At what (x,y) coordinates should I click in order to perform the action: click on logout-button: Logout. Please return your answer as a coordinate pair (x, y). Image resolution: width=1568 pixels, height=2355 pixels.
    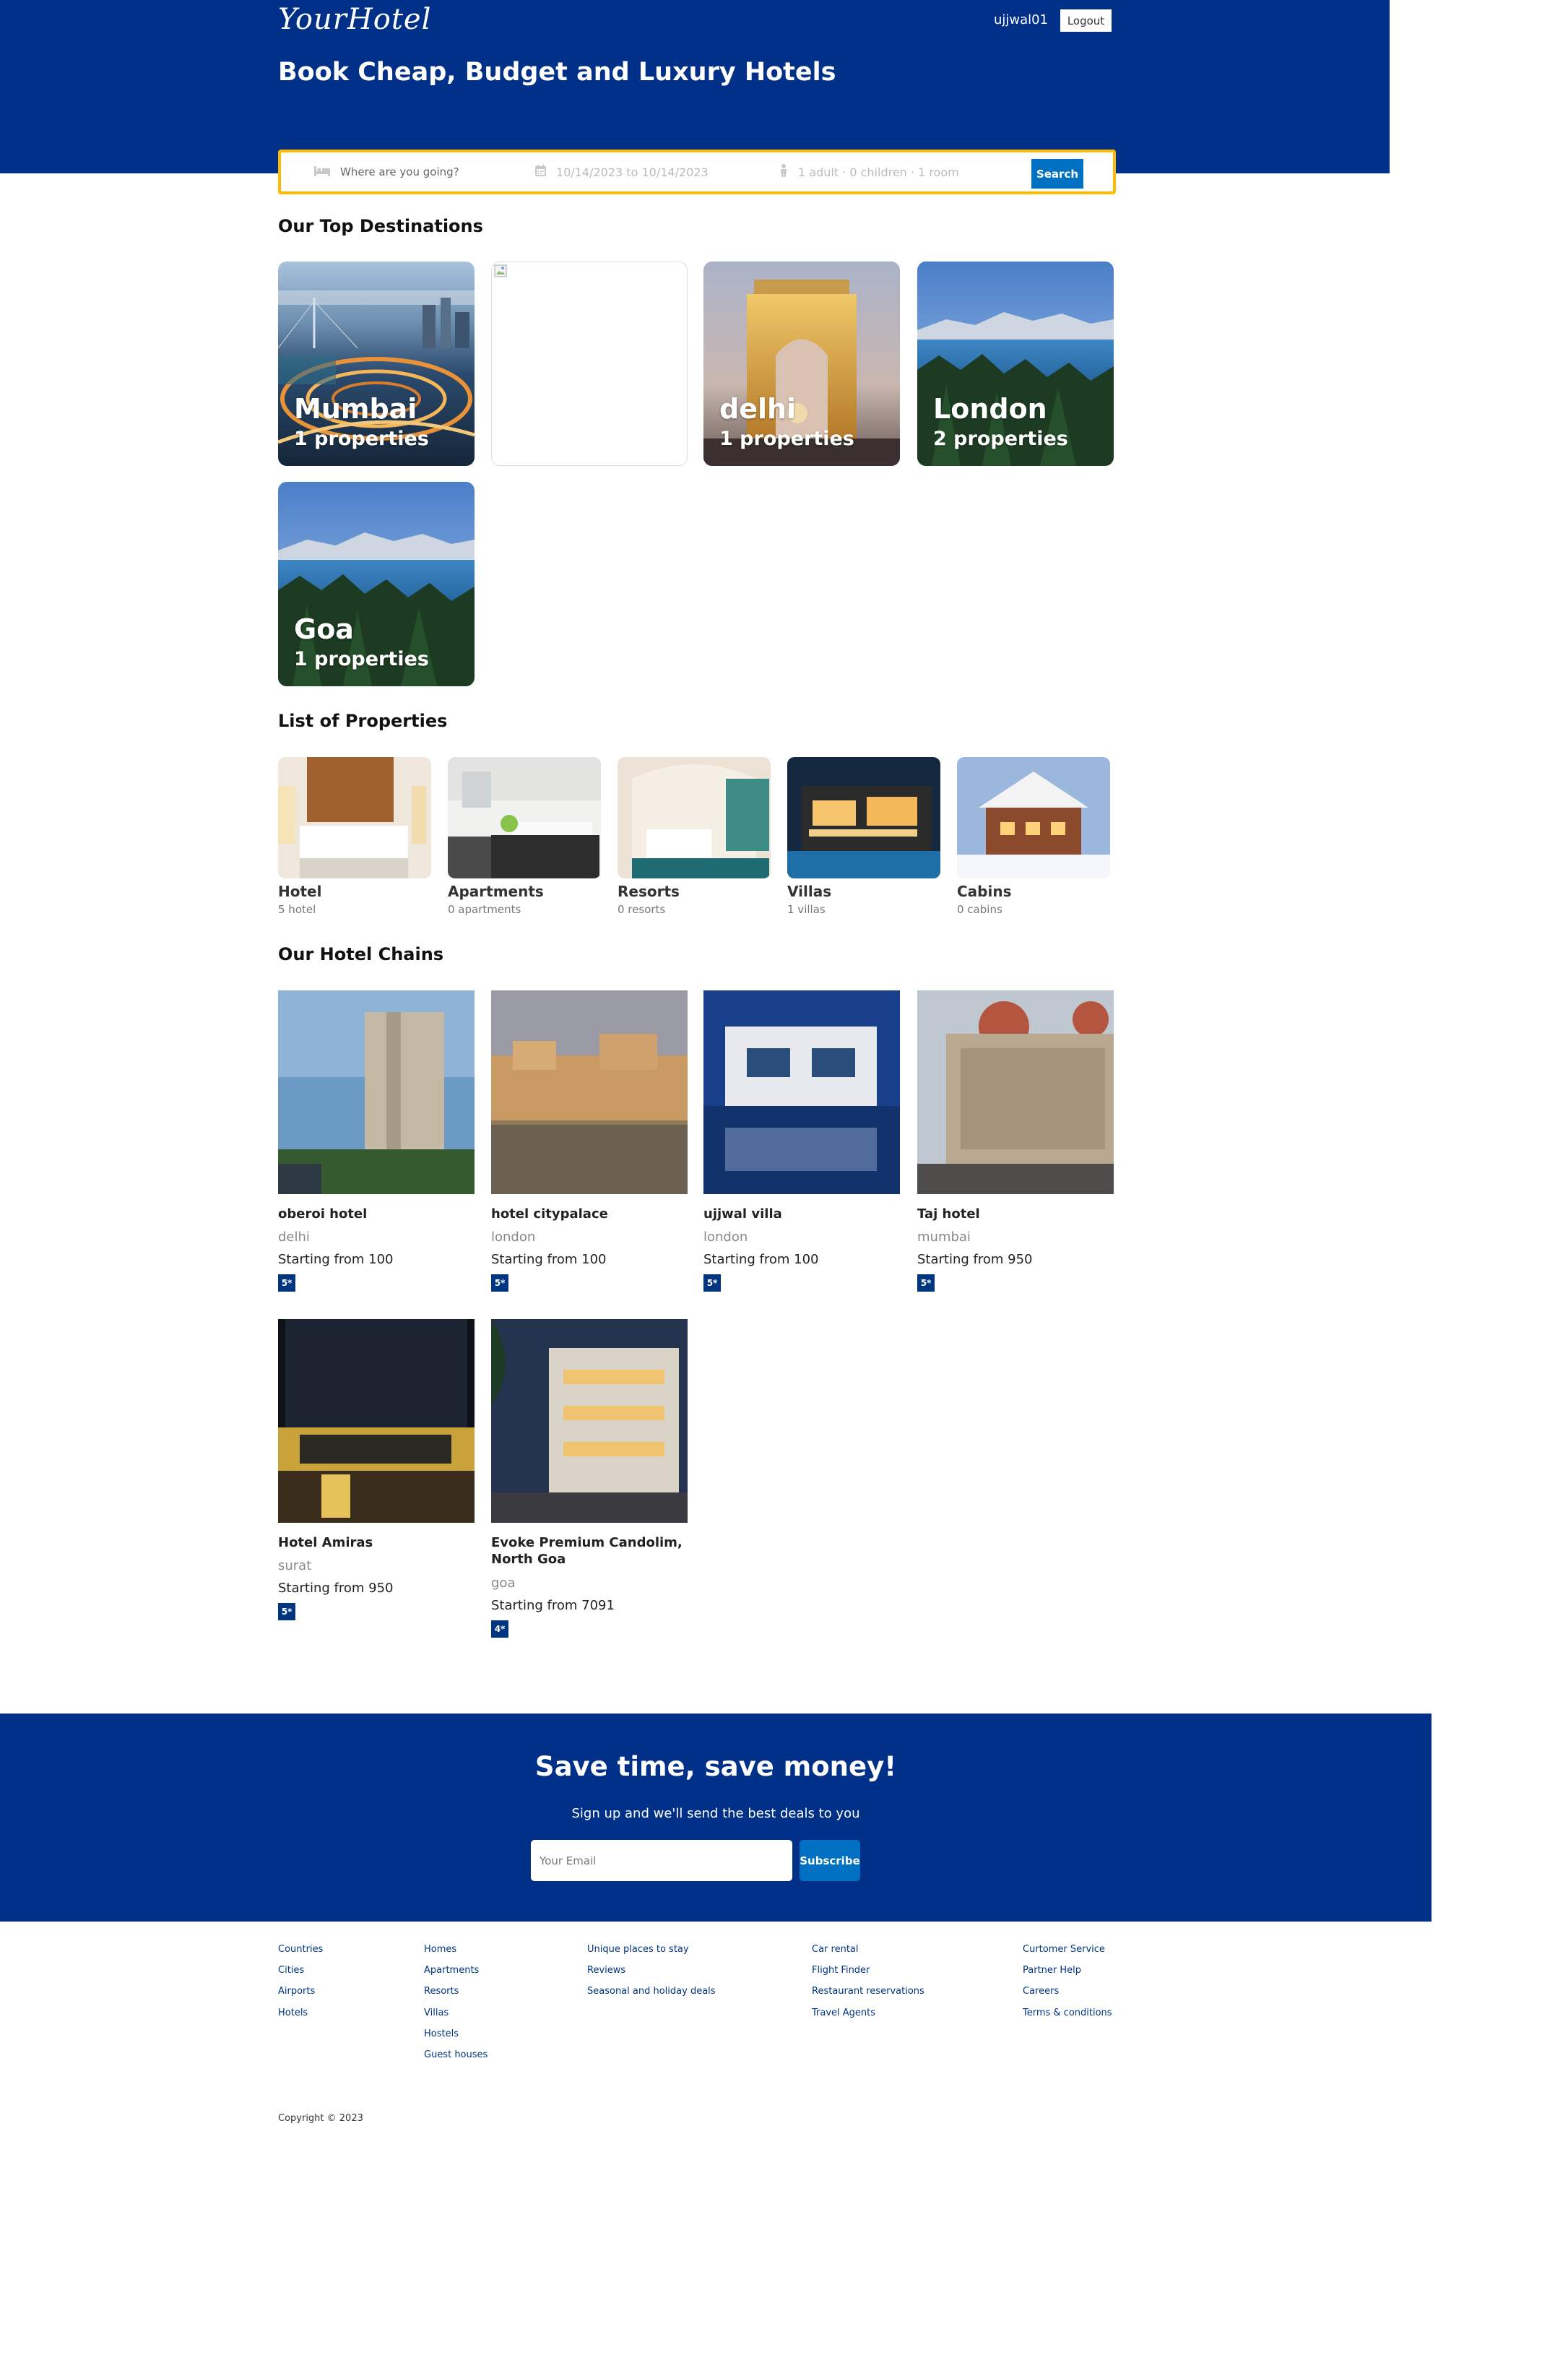
    Looking at the image, I should click on (1086, 20).